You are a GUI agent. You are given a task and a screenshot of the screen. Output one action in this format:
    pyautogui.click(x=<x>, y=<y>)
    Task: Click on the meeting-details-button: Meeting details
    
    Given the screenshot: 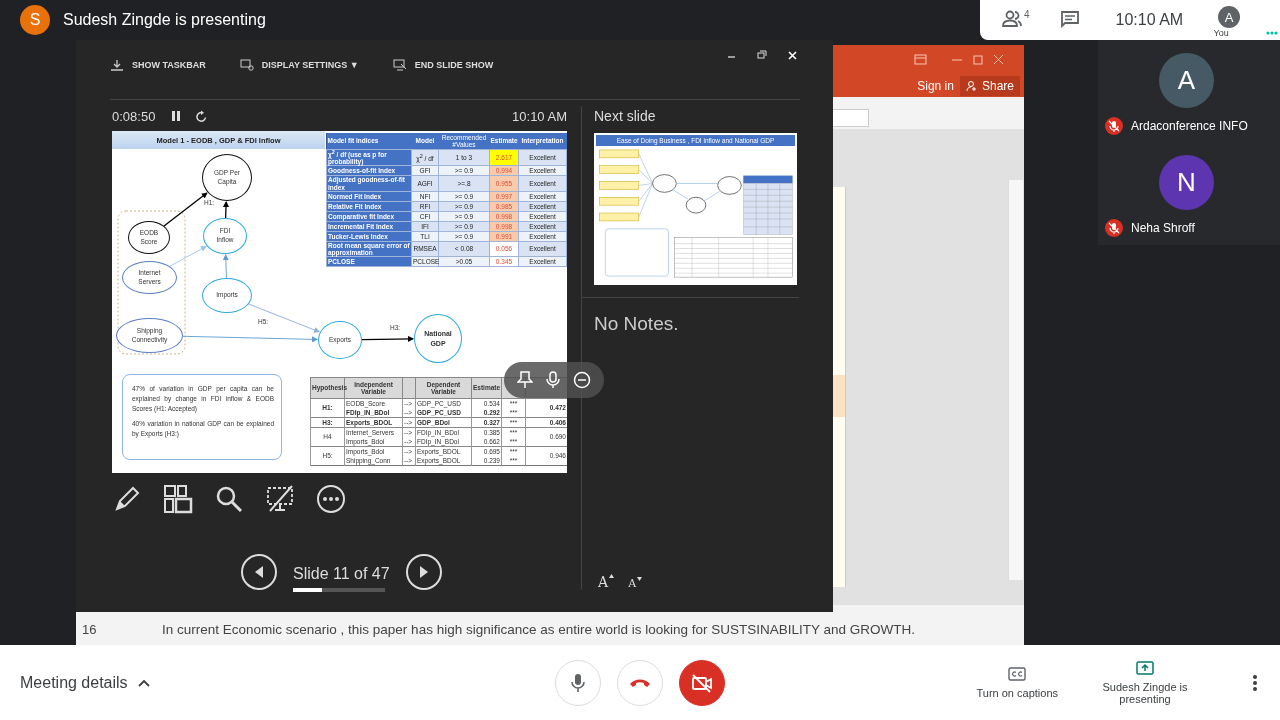 What is the action you would take?
    pyautogui.click(x=85, y=682)
    